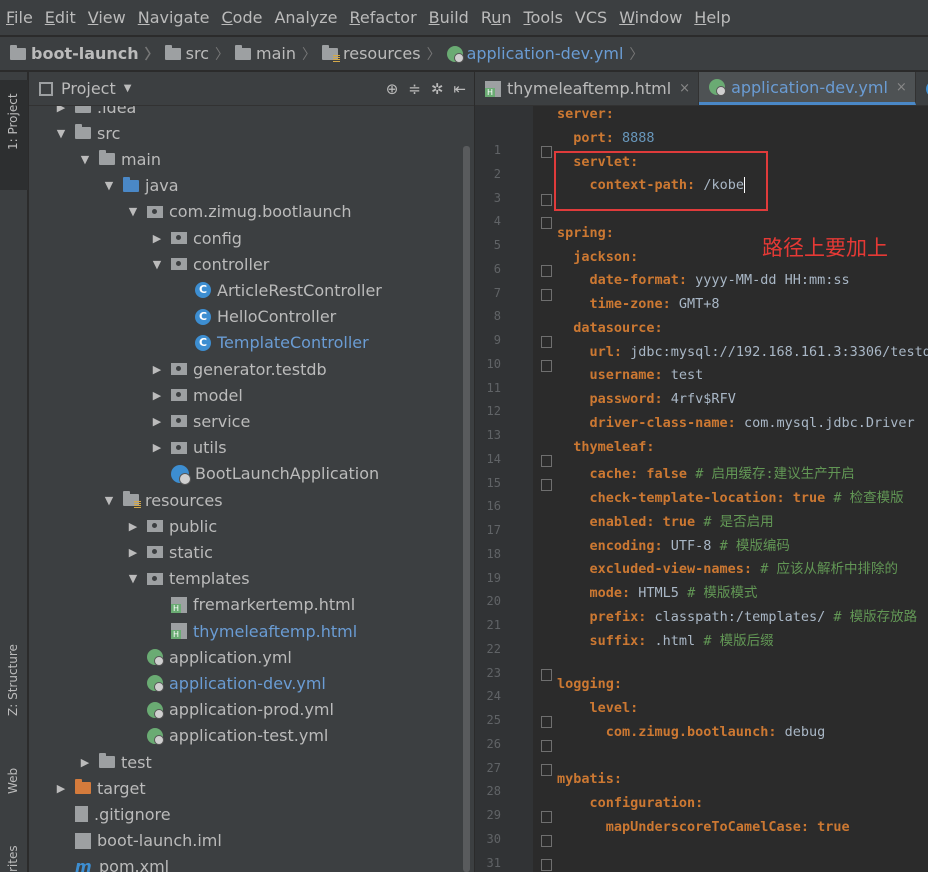  I want to click on favorites-tool-label: rites, so click(13, 858).